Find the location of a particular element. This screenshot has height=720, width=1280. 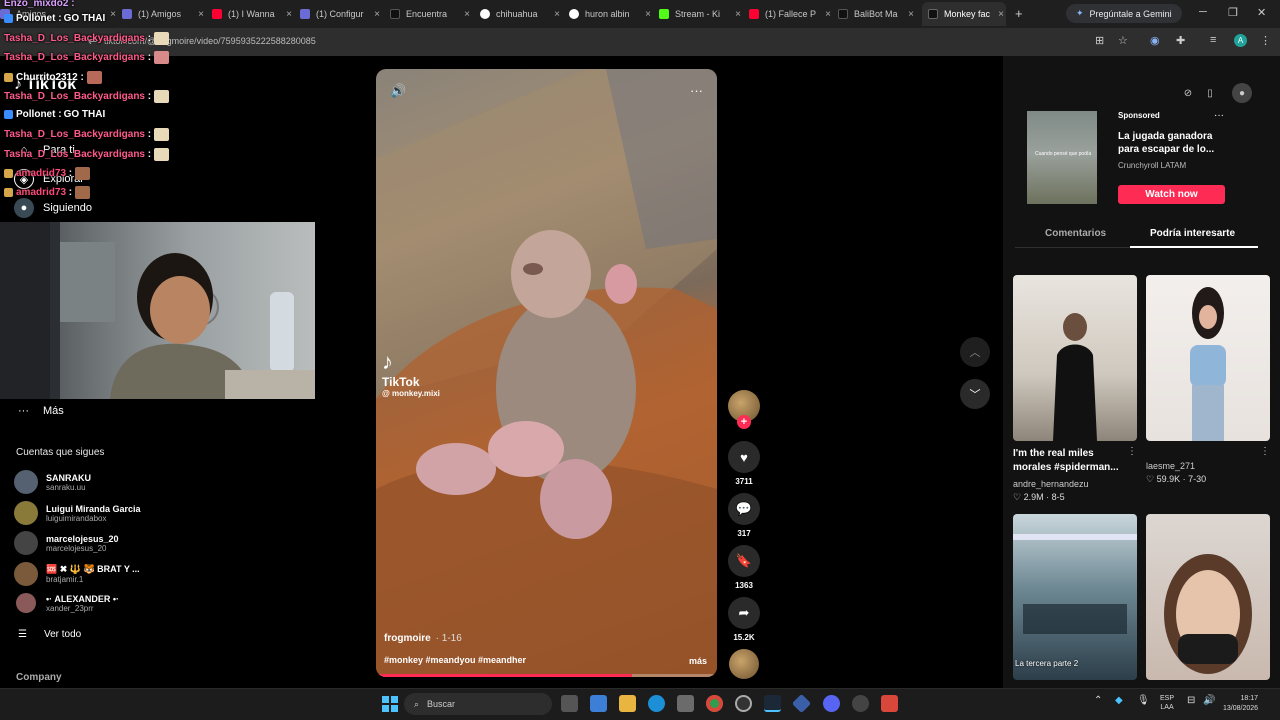

bookmark-star-icon: ☆ is located at coordinates (1123, 40).